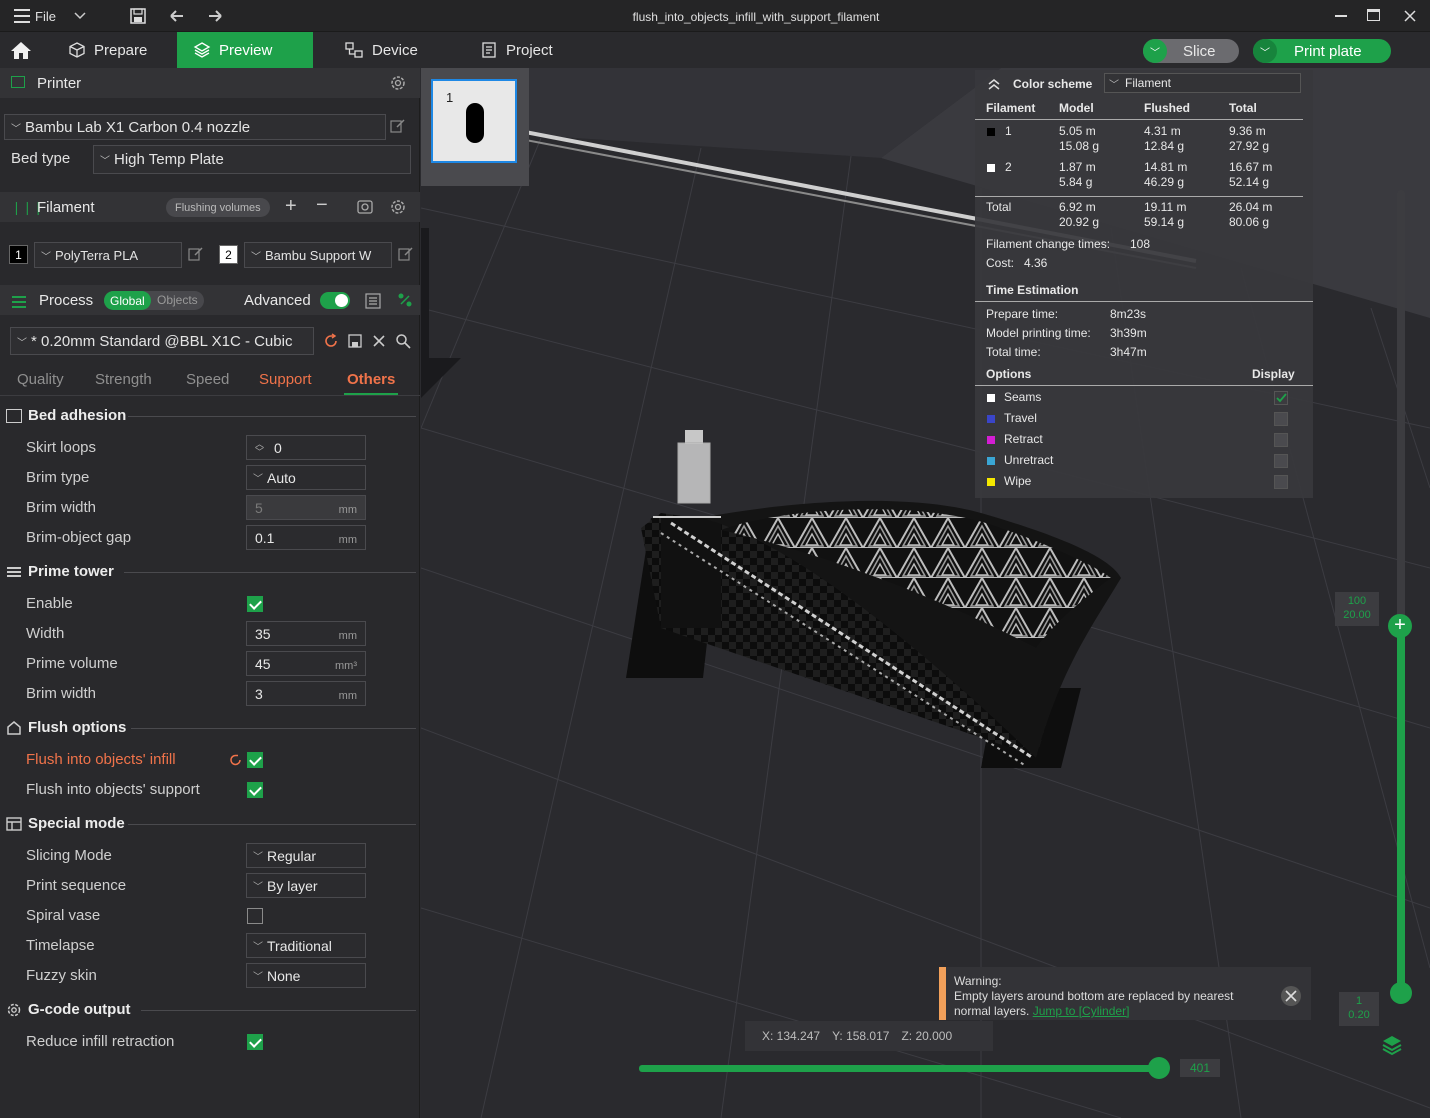 This screenshot has width=1430, height=1118. Describe the element at coordinates (255, 604) in the screenshot. I see `enable-checkbox` at that location.